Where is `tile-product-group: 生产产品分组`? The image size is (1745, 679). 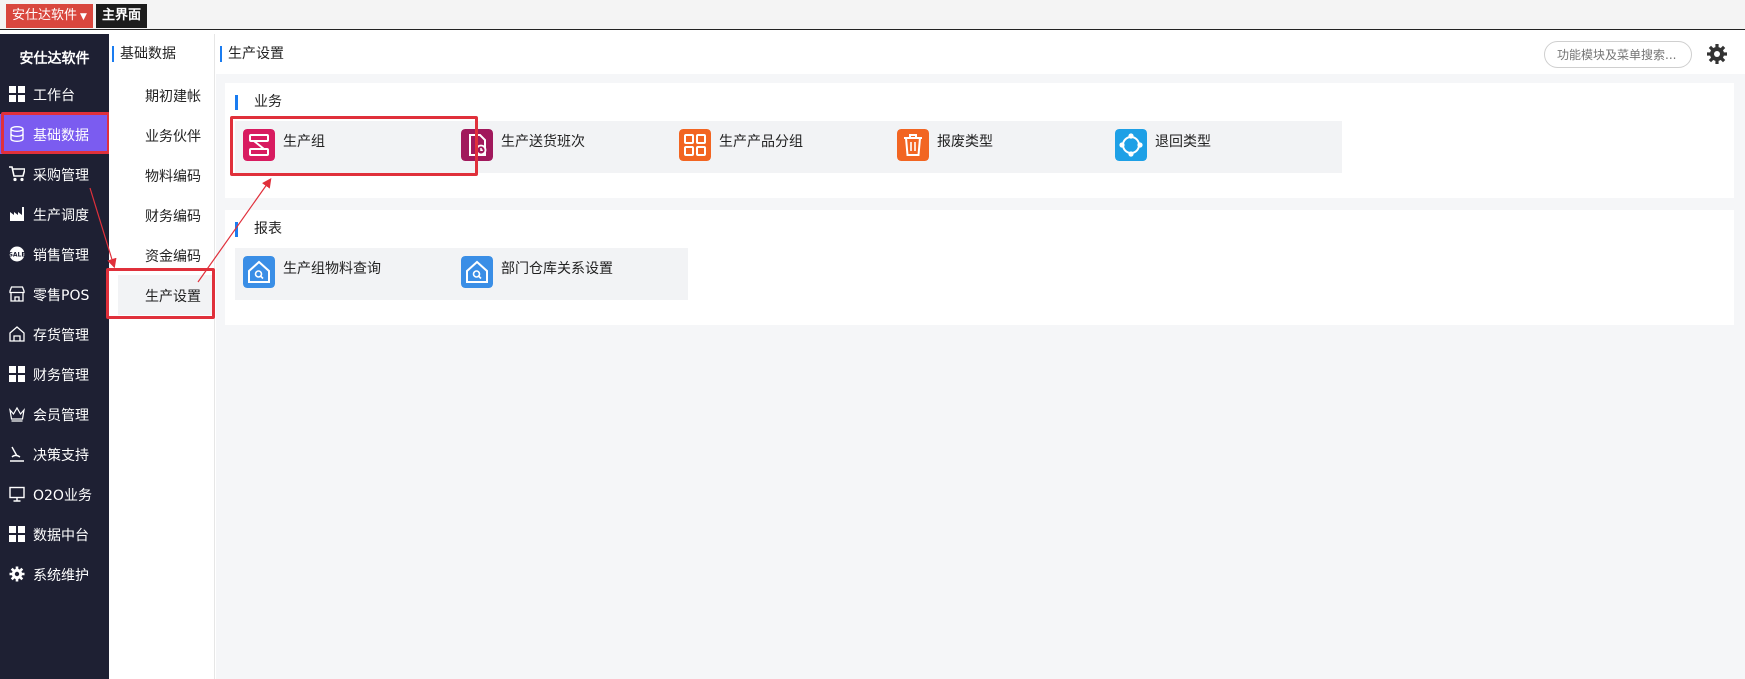
tile-product-group: 生产产品分组 is located at coordinates (788, 147).